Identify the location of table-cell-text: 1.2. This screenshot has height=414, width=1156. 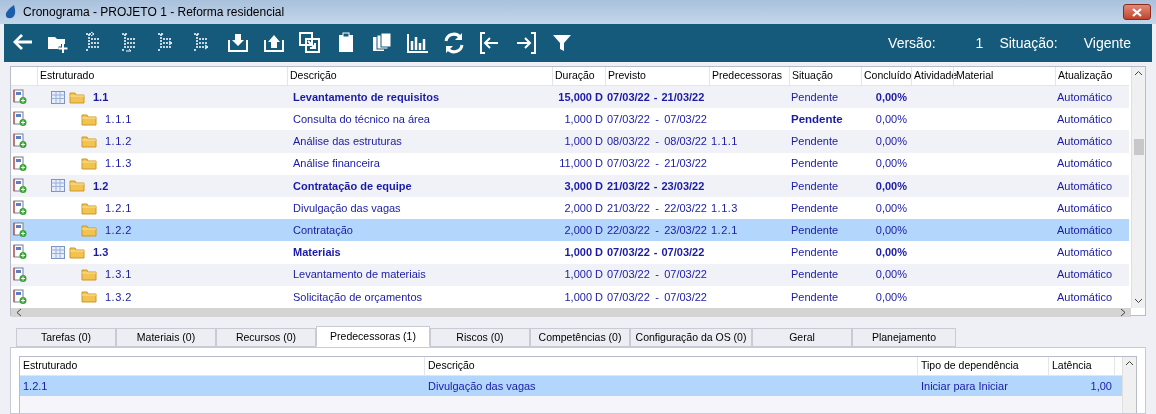
(101, 186).